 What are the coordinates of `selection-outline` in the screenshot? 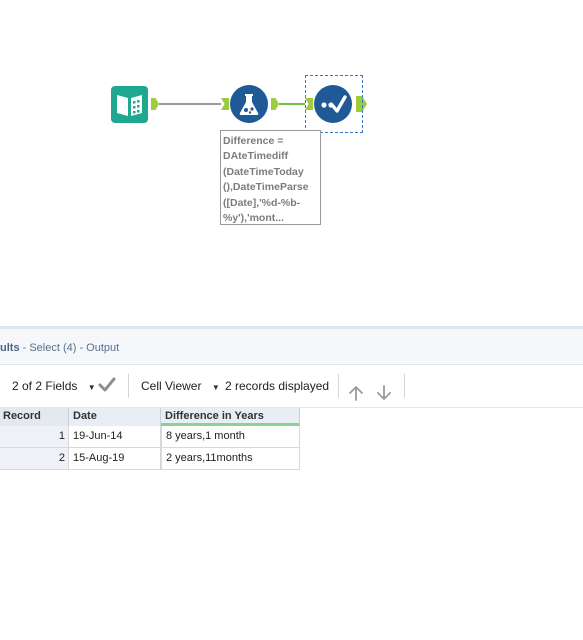 It's located at (334, 104).